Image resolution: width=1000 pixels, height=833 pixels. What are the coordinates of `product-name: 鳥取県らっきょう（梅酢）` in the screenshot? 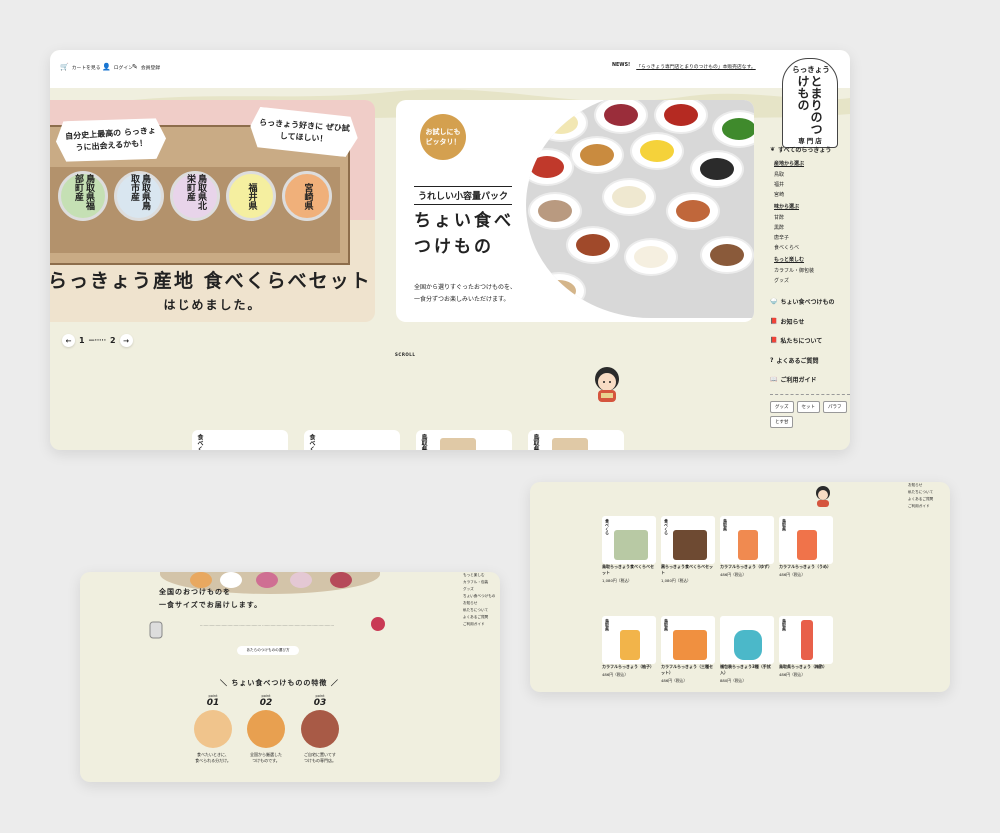 It's located at (806, 667).